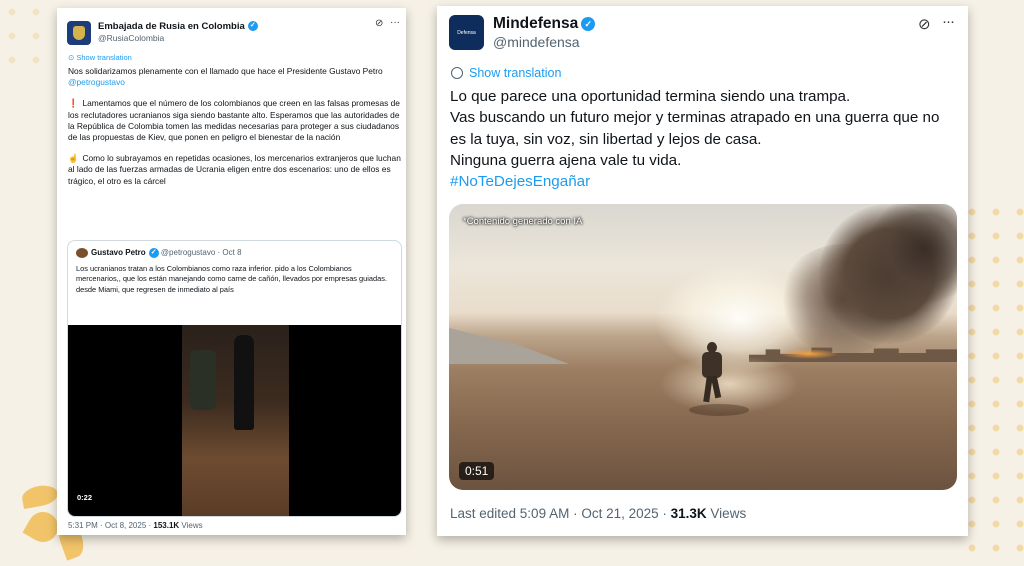  What do you see at coordinates (118, 252) in the screenshot?
I see `quoted-author-name: Gustavo Petro` at bounding box center [118, 252].